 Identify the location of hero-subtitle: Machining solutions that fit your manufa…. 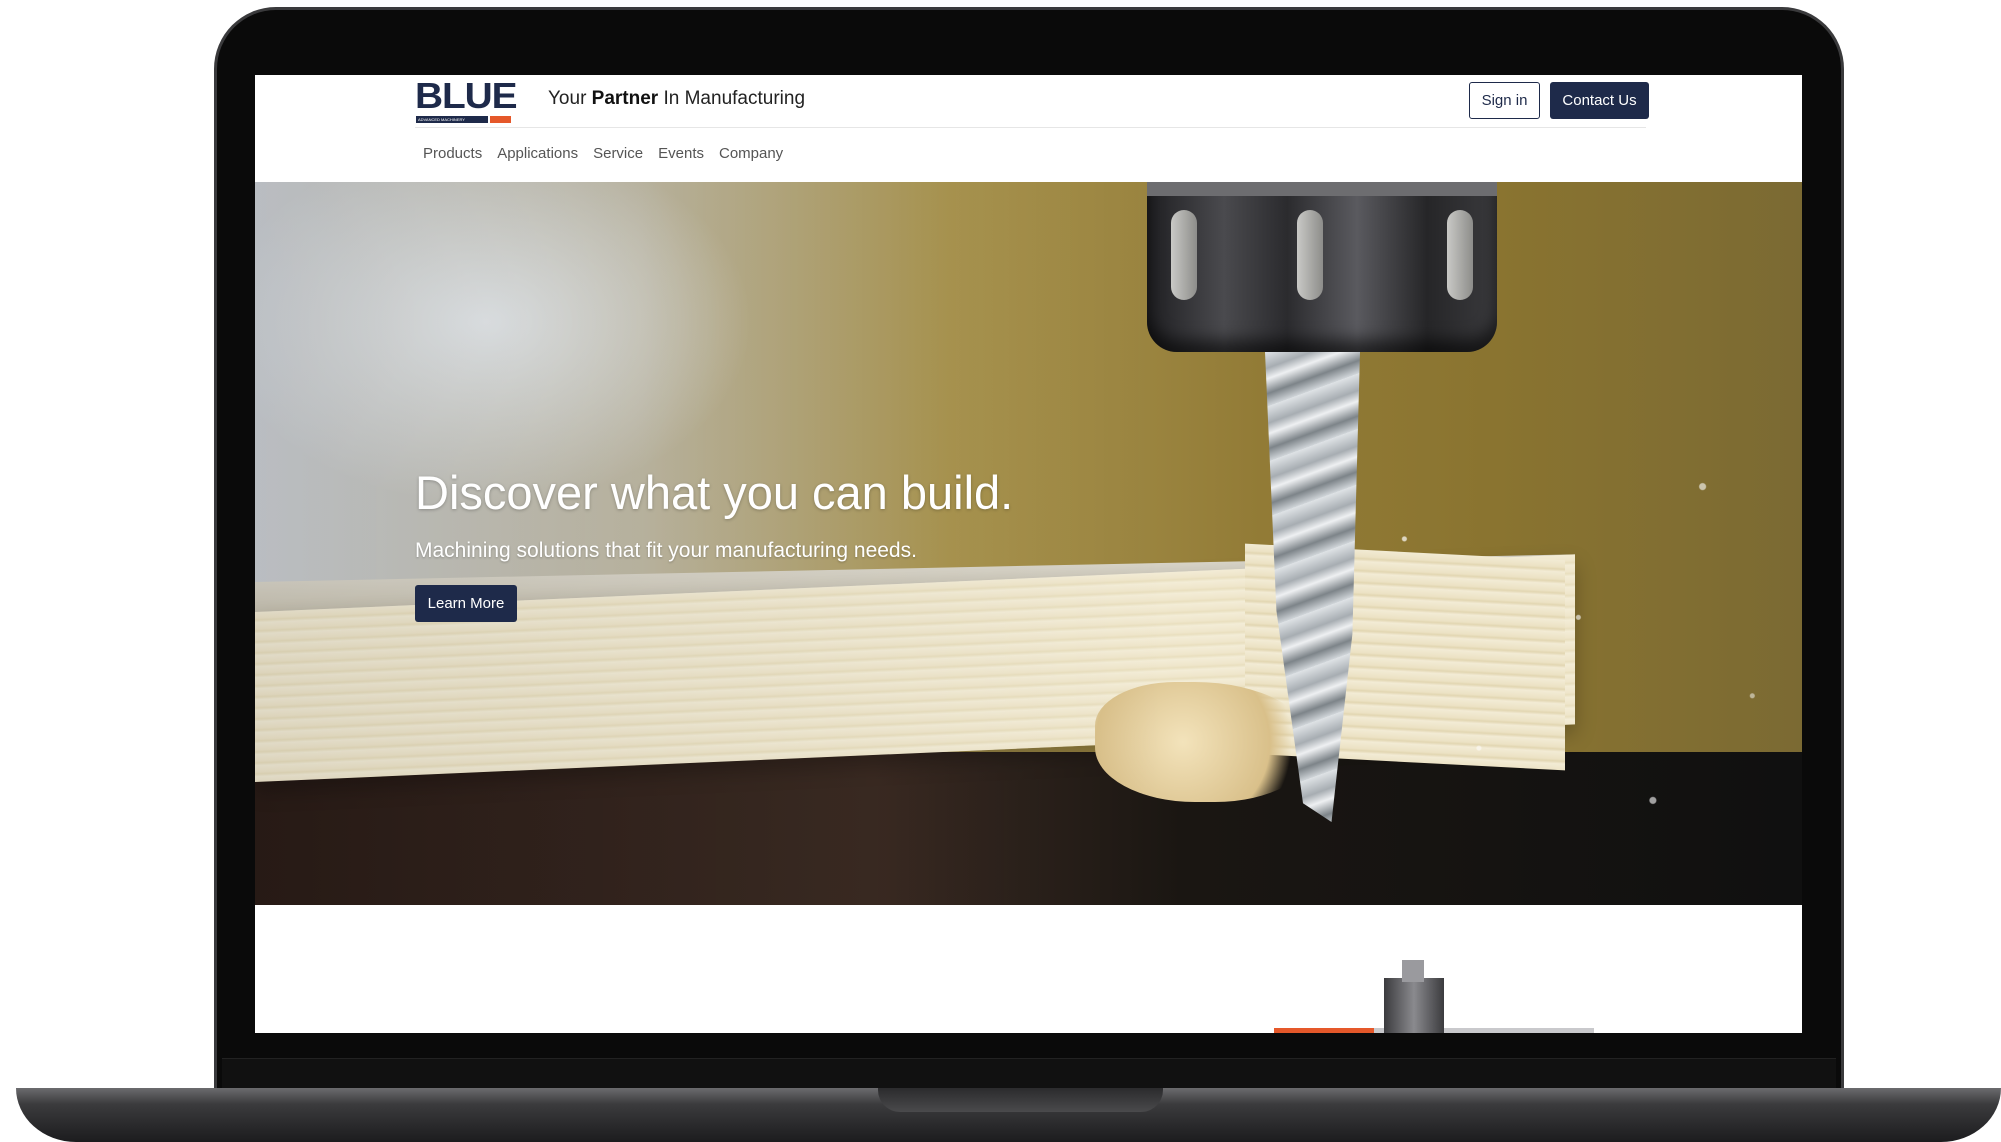
(666, 550).